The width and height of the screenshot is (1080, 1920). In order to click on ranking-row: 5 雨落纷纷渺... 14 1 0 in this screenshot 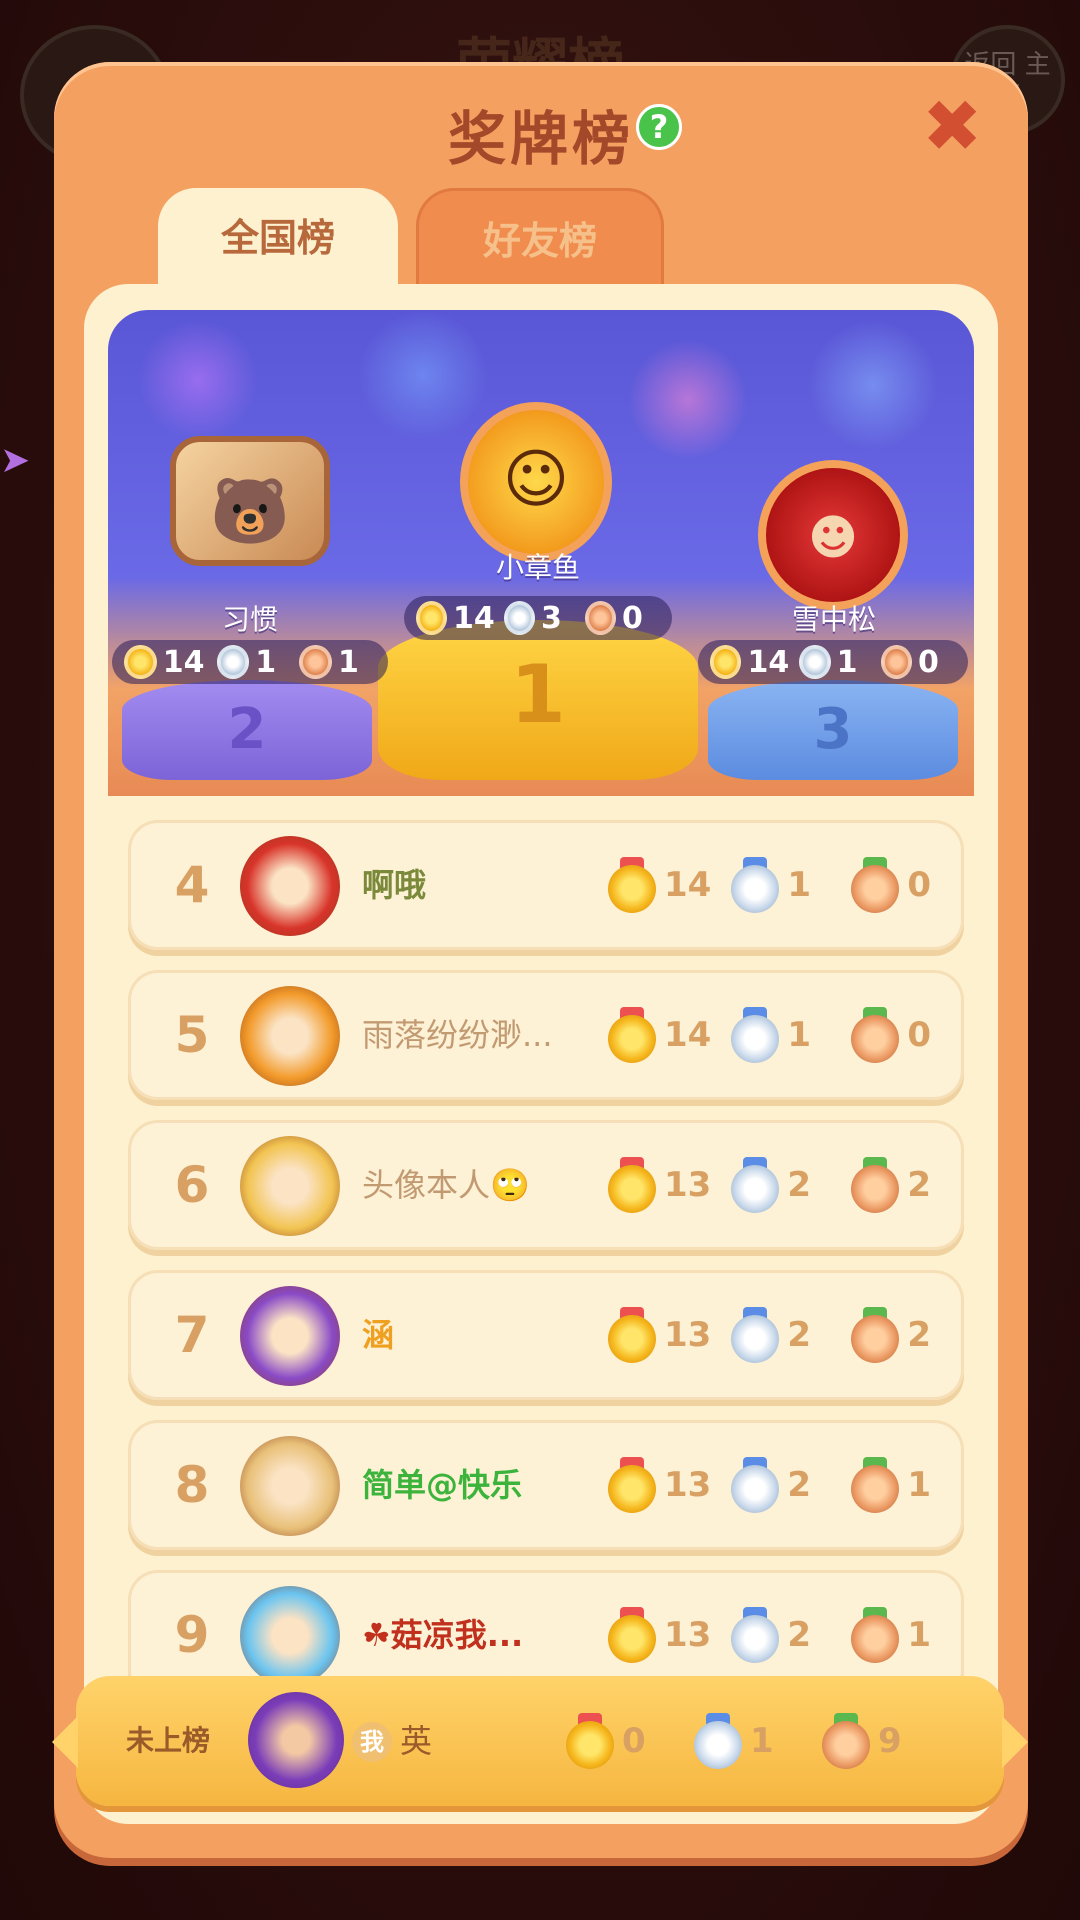, I will do `click(546, 1035)`.